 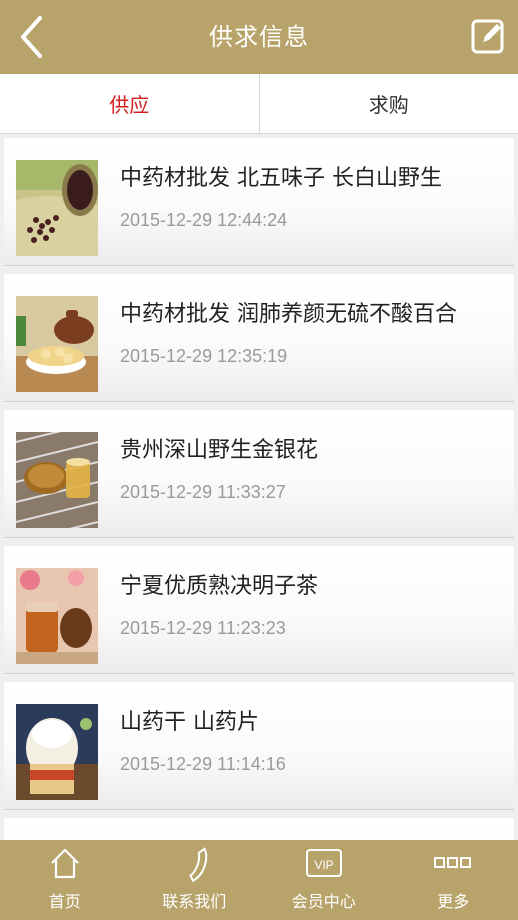 What do you see at coordinates (203, 628) in the screenshot?
I see `item-time: 2015-12-29 11:23:23` at bounding box center [203, 628].